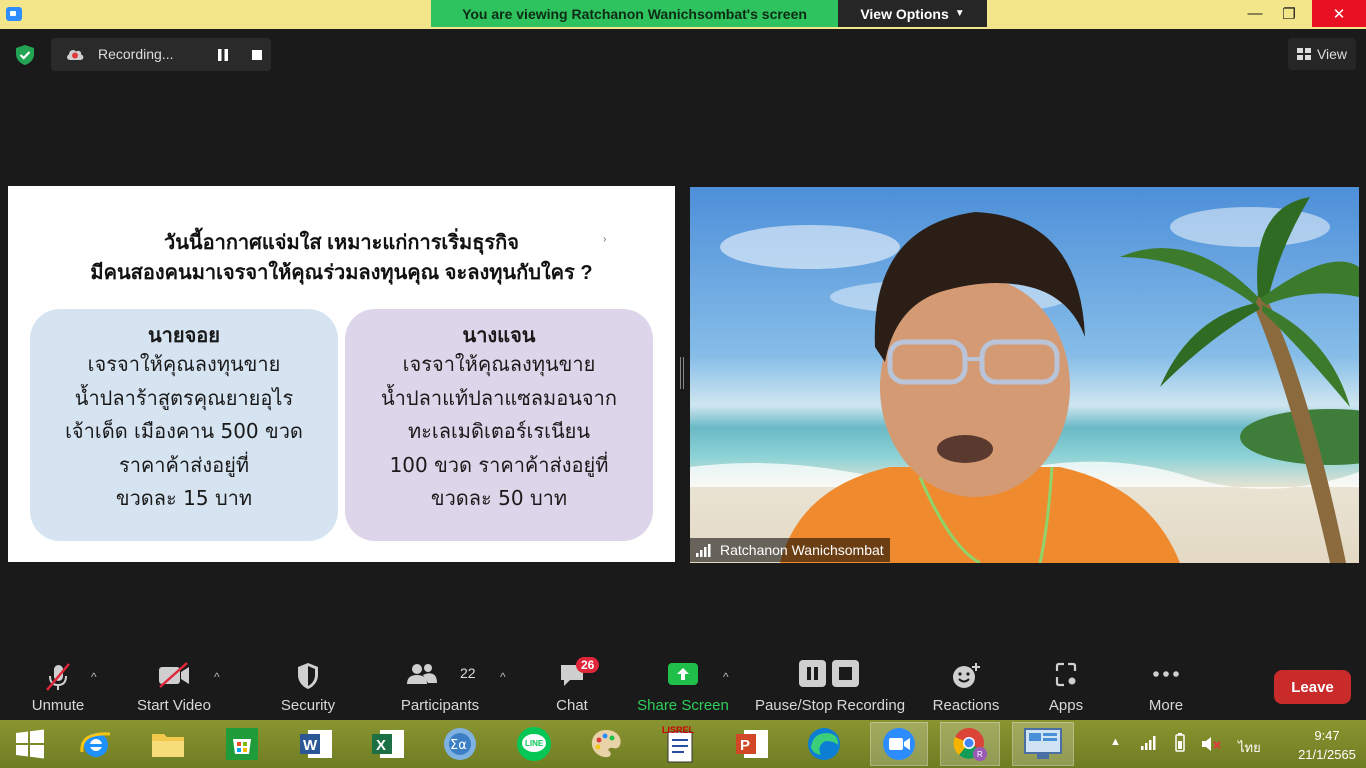 Image resolution: width=1366 pixels, height=768 pixels. What do you see at coordinates (1289, 13) in the screenshot?
I see `maximize-button: ❐` at bounding box center [1289, 13].